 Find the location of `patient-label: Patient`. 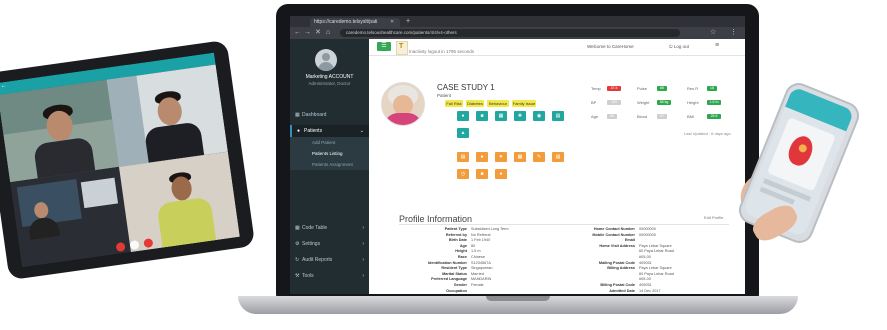

patient-label: Patient is located at coordinates (444, 95).